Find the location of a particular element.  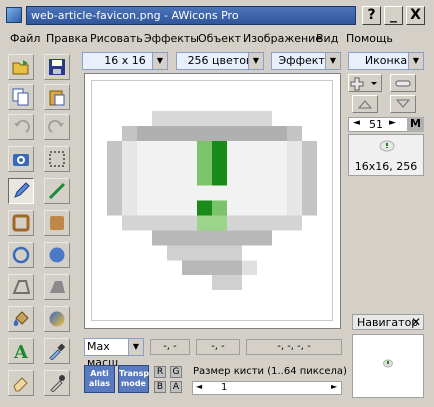

thumbnail-label: 16x16, 256 is located at coordinates (386, 166).